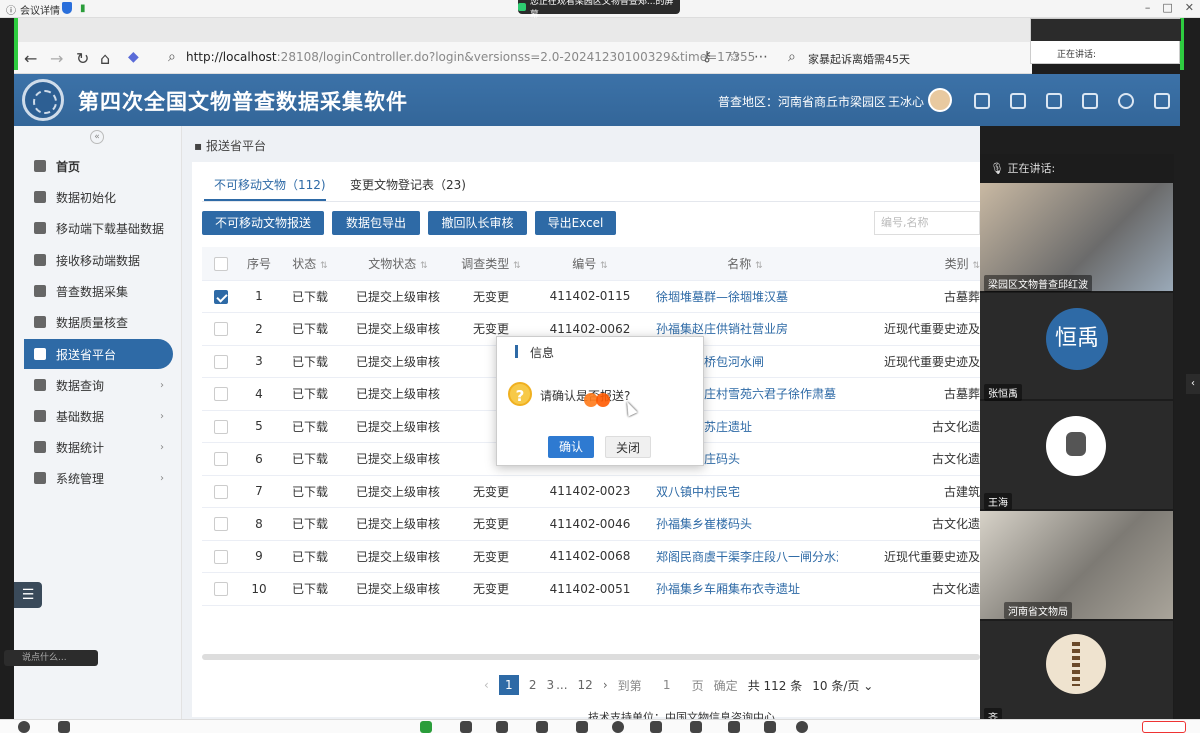  What do you see at coordinates (99, 322) in the screenshot?
I see `sidebar-item-quality: 数据质量核查` at bounding box center [99, 322].